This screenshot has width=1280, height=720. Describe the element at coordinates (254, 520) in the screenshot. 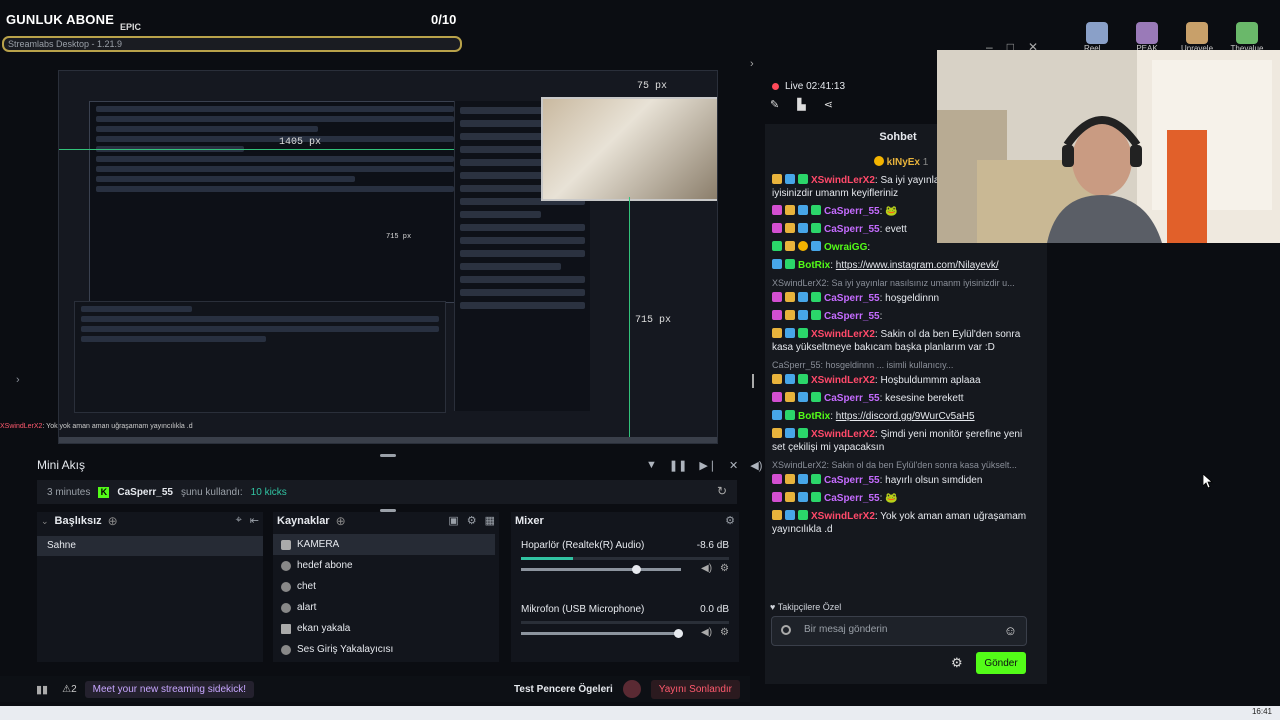

I see `collapse-icon: ⇤` at that location.